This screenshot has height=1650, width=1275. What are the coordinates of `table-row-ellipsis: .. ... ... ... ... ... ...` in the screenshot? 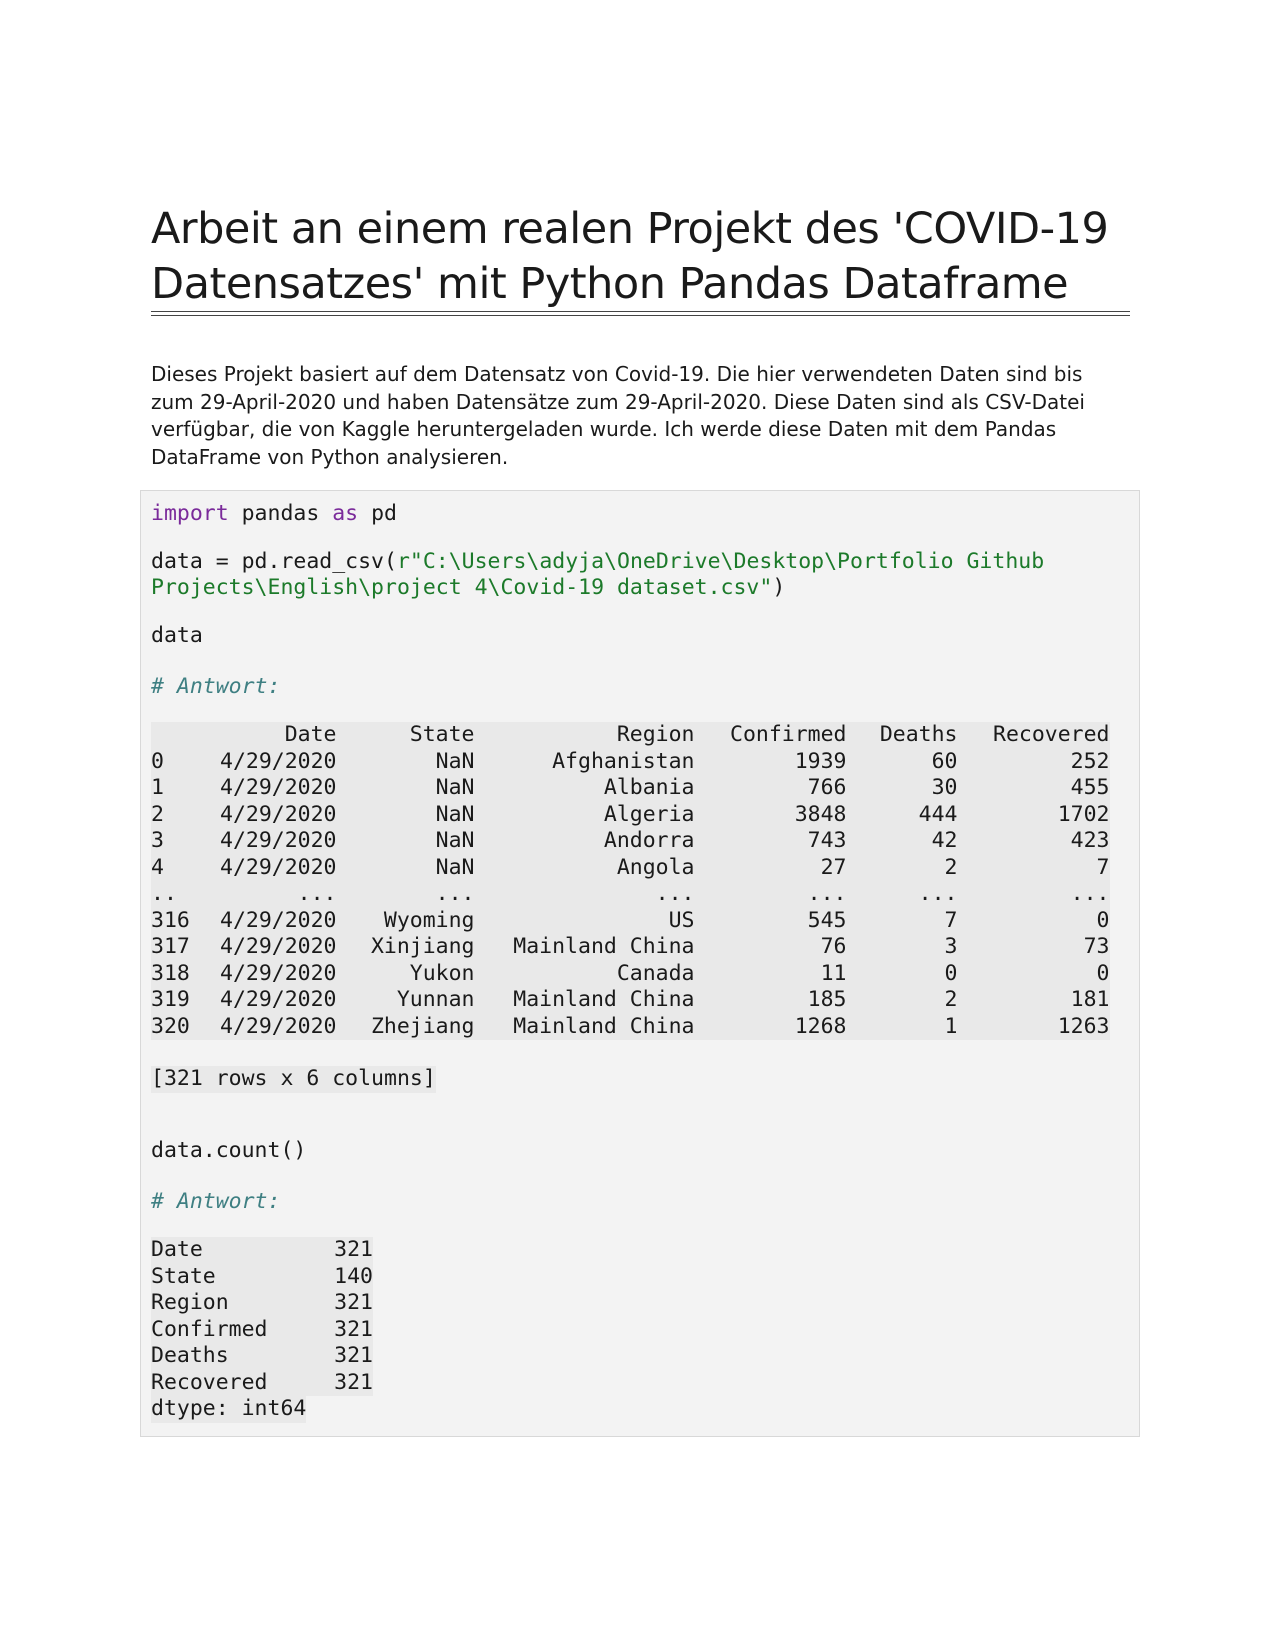 It's located at (630, 894).